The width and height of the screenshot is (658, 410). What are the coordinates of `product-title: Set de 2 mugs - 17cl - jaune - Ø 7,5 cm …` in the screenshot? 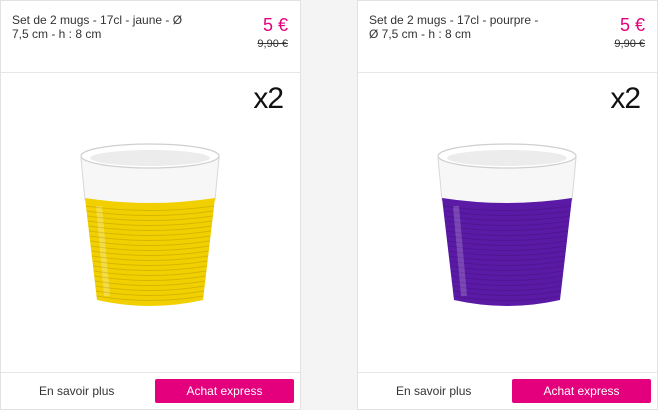 It's located at (98, 27).